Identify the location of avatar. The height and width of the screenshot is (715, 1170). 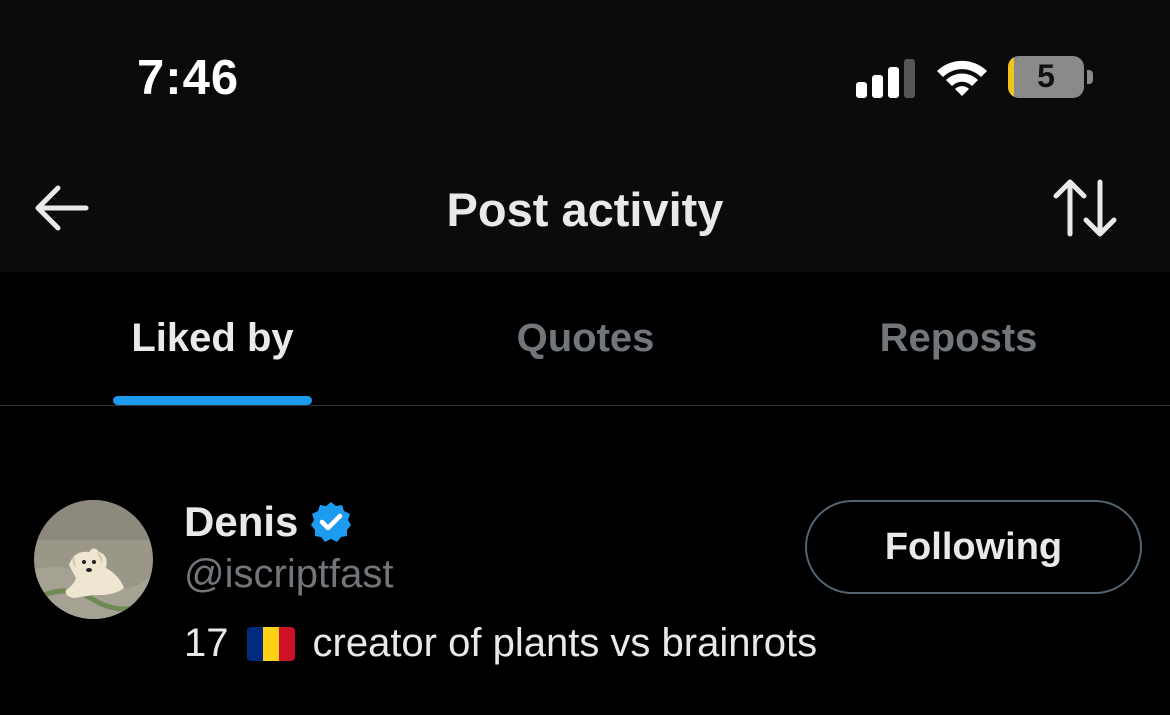
(93, 559).